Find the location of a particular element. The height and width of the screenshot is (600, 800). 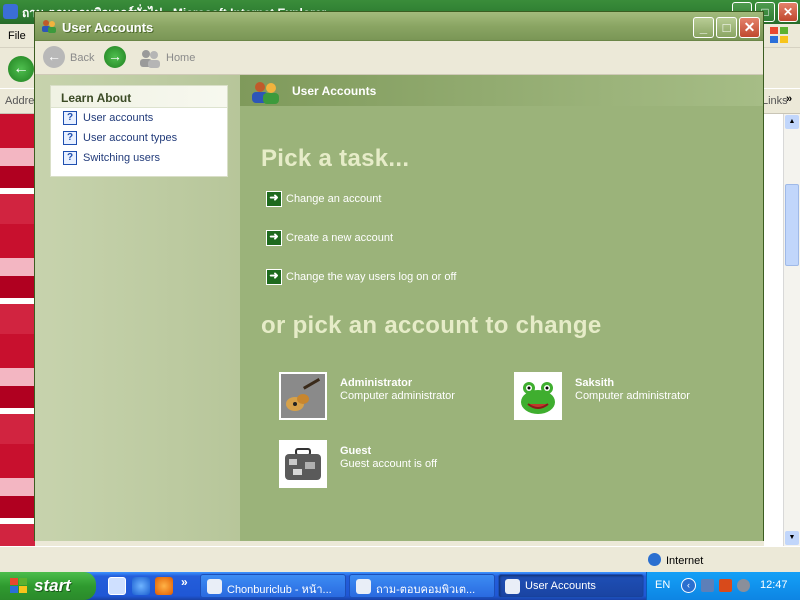

links-label: Links is located at coordinates (775, 101).